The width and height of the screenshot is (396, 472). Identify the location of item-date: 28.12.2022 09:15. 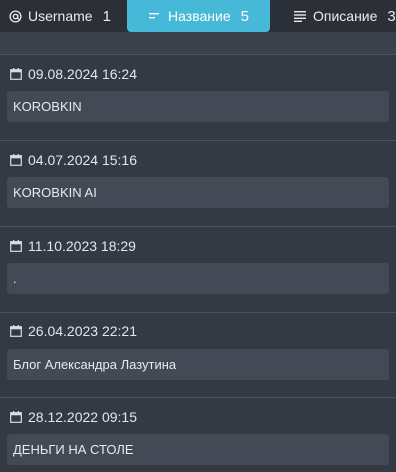
(73, 417).